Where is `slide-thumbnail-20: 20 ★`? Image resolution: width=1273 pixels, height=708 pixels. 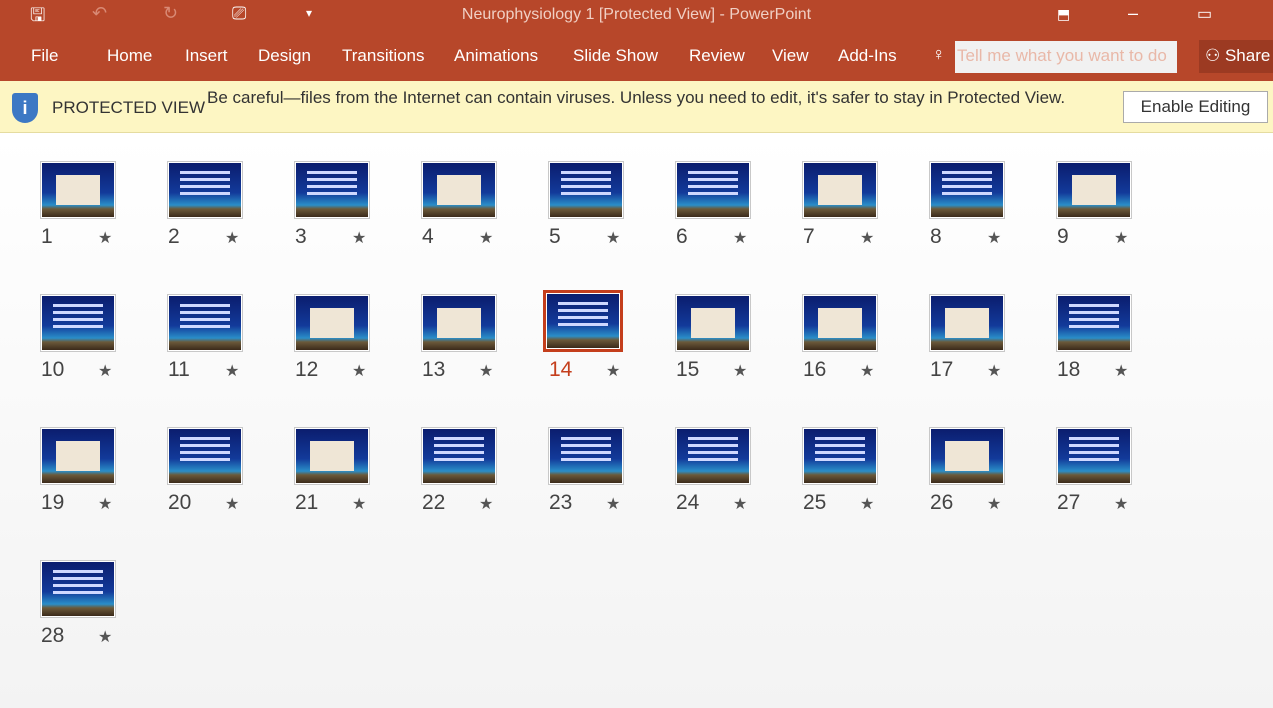
slide-thumbnail-20: 20 ★ is located at coordinates (222, 477).